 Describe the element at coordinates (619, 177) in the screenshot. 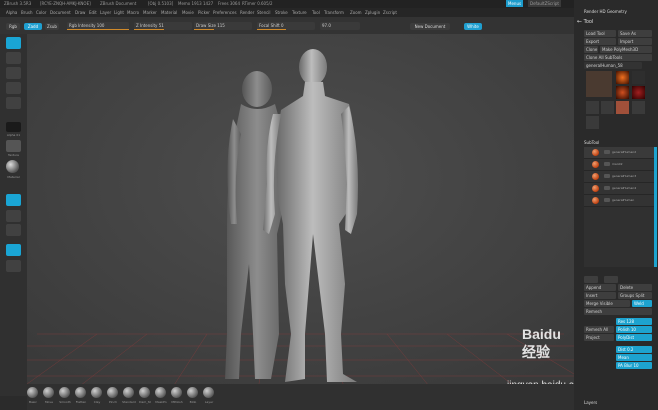

I see `subtool-row: generalHuman3` at that location.